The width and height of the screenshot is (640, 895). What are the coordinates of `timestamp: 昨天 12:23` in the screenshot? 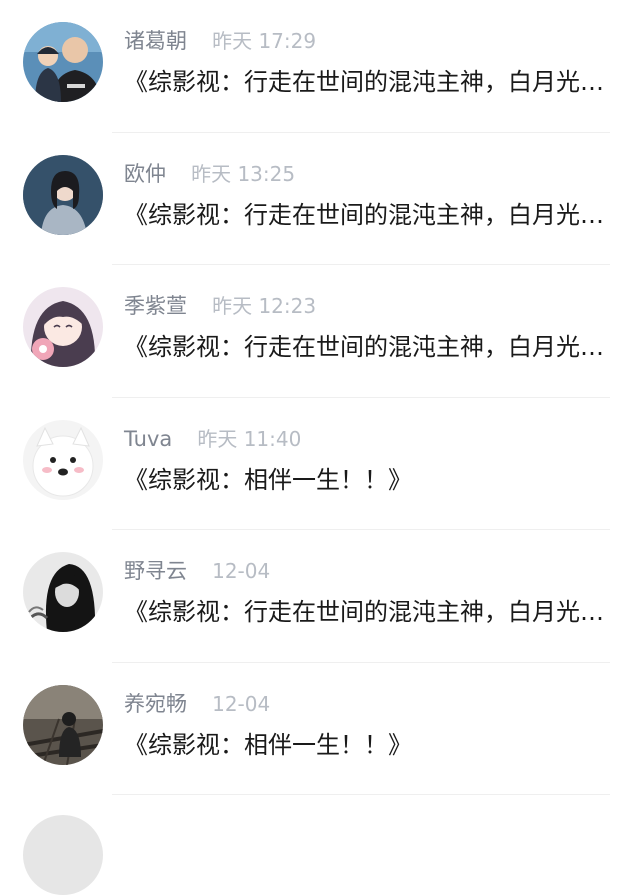 It's located at (264, 306).